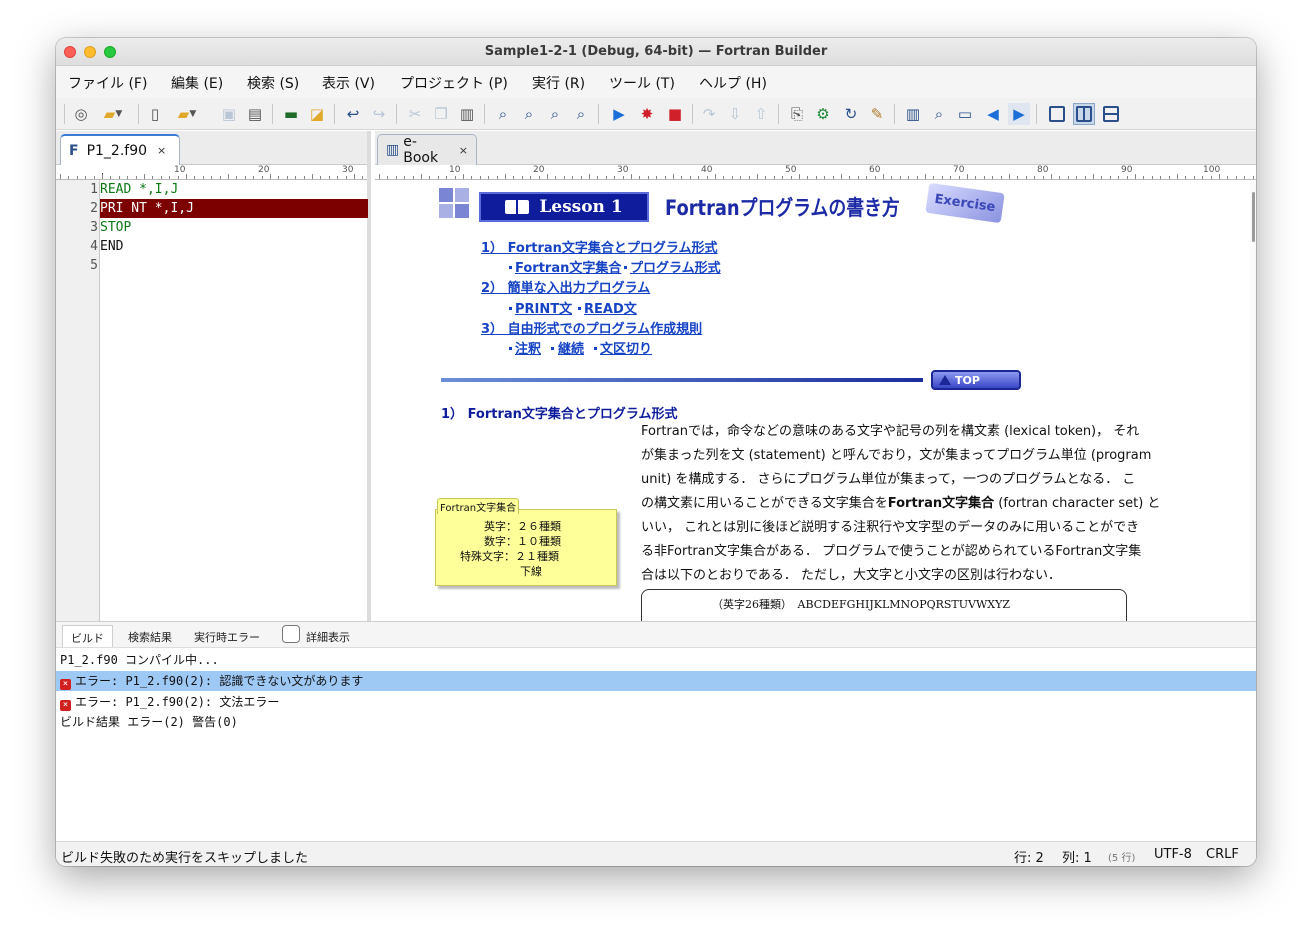 The width and height of the screenshot is (1312, 940). I want to click on ruler-label: 30, so click(348, 170).